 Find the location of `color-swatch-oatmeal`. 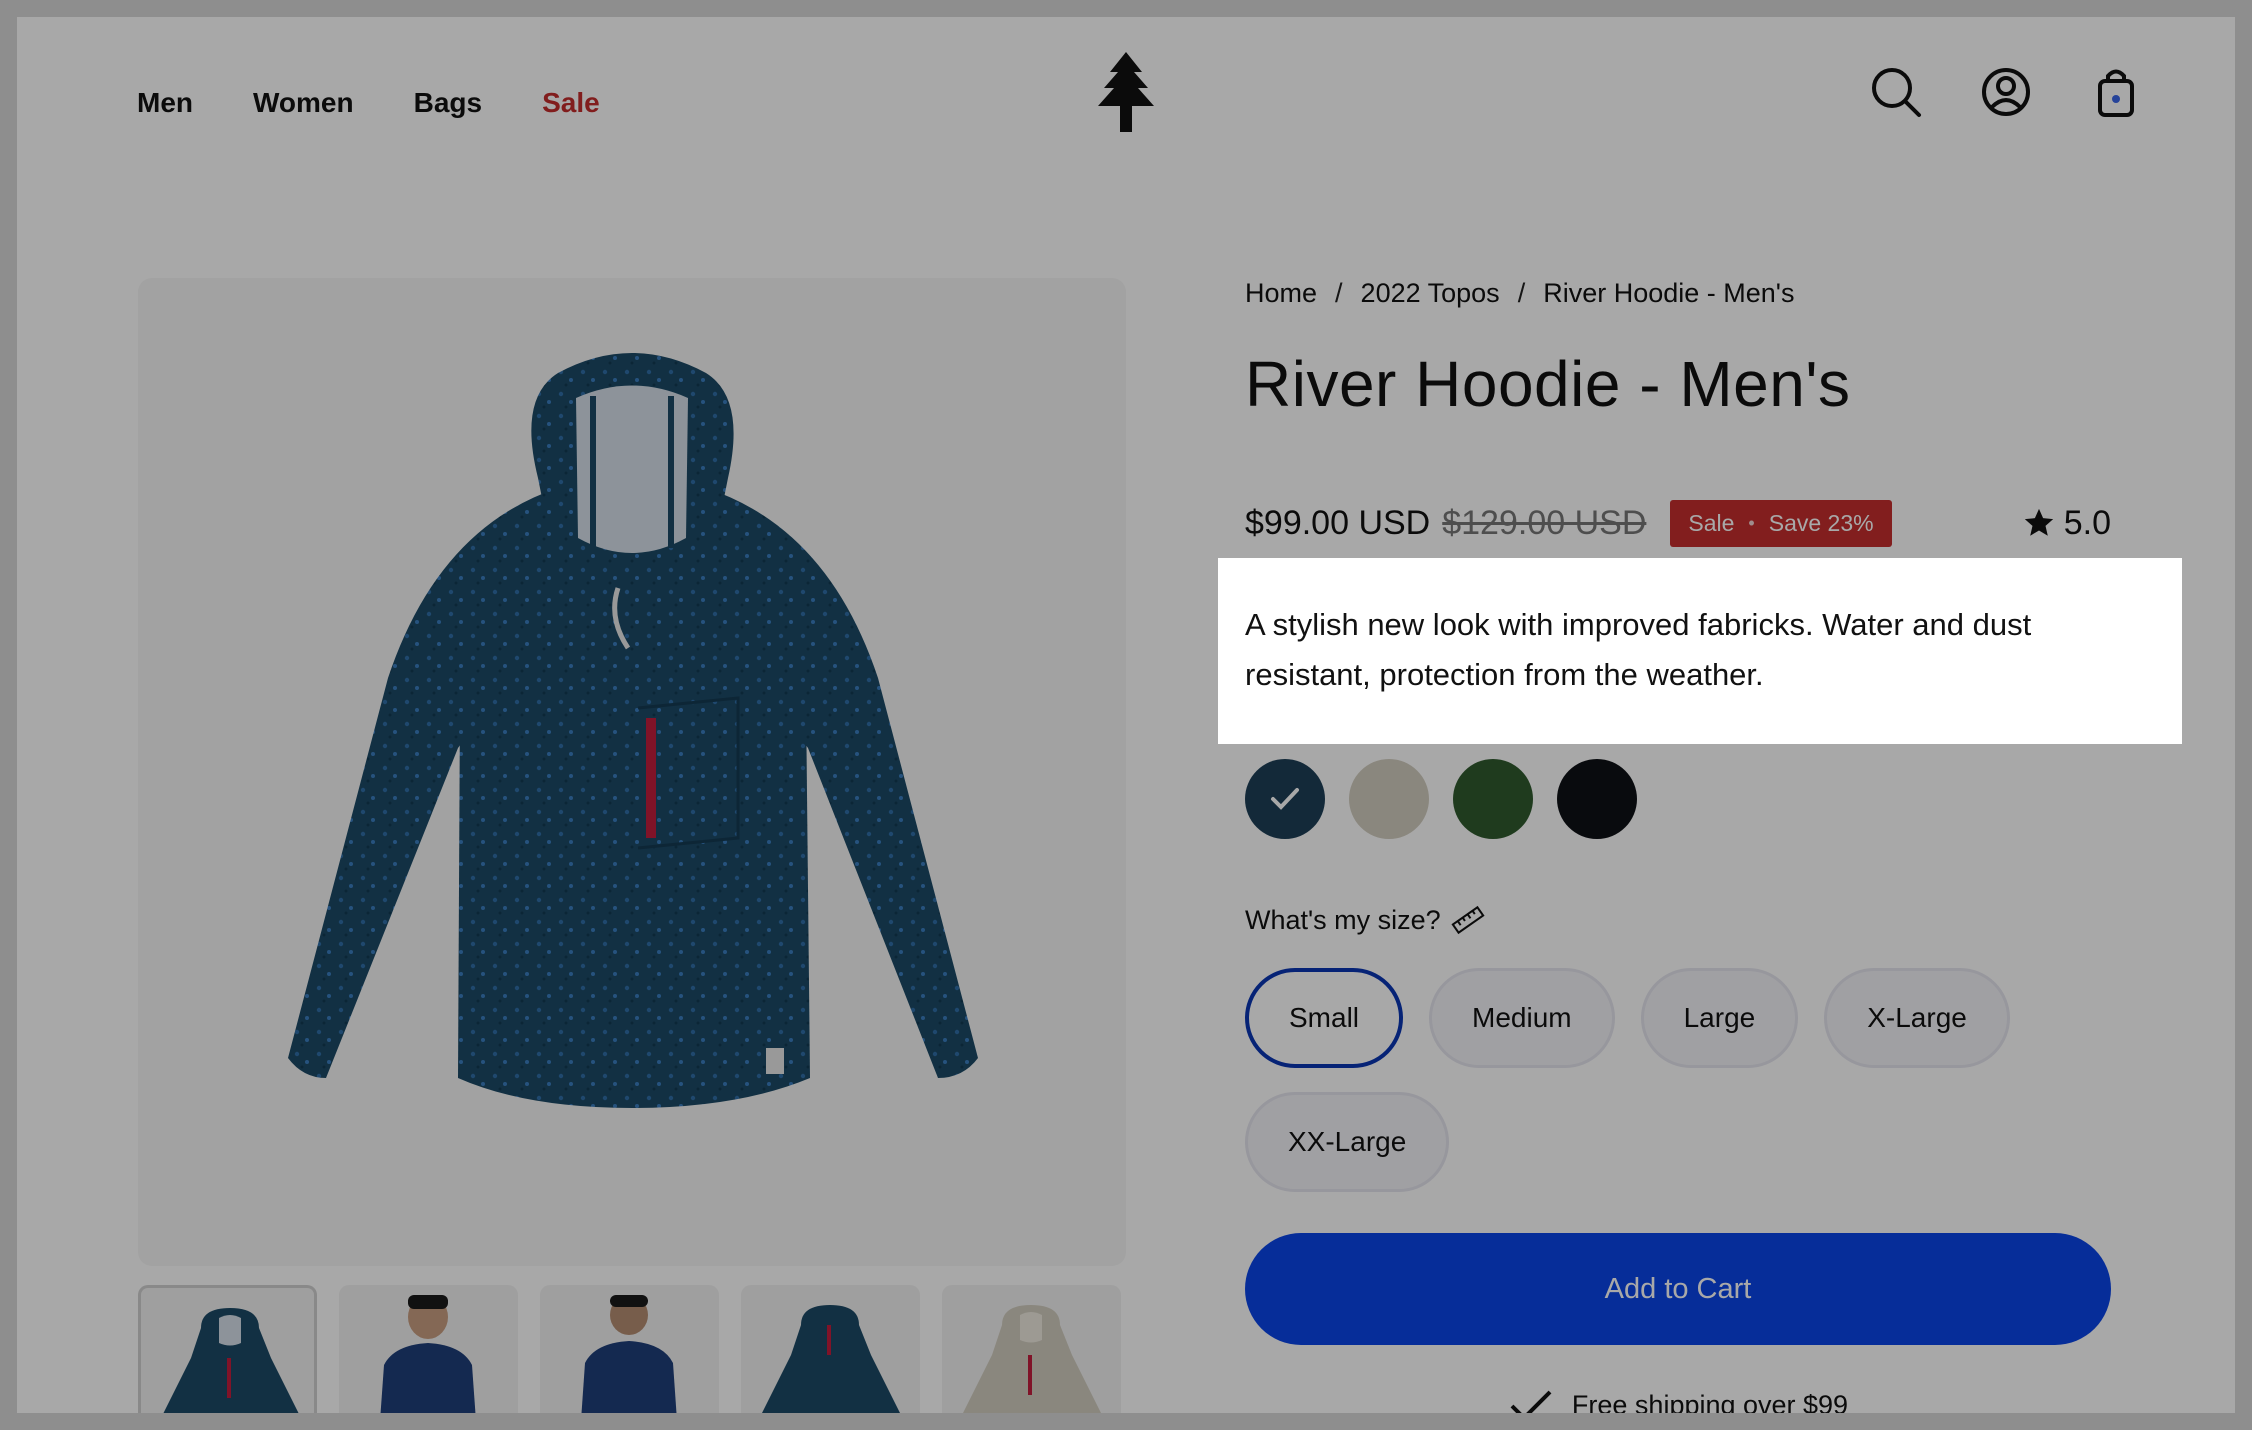

color-swatch-oatmeal is located at coordinates (1389, 799).